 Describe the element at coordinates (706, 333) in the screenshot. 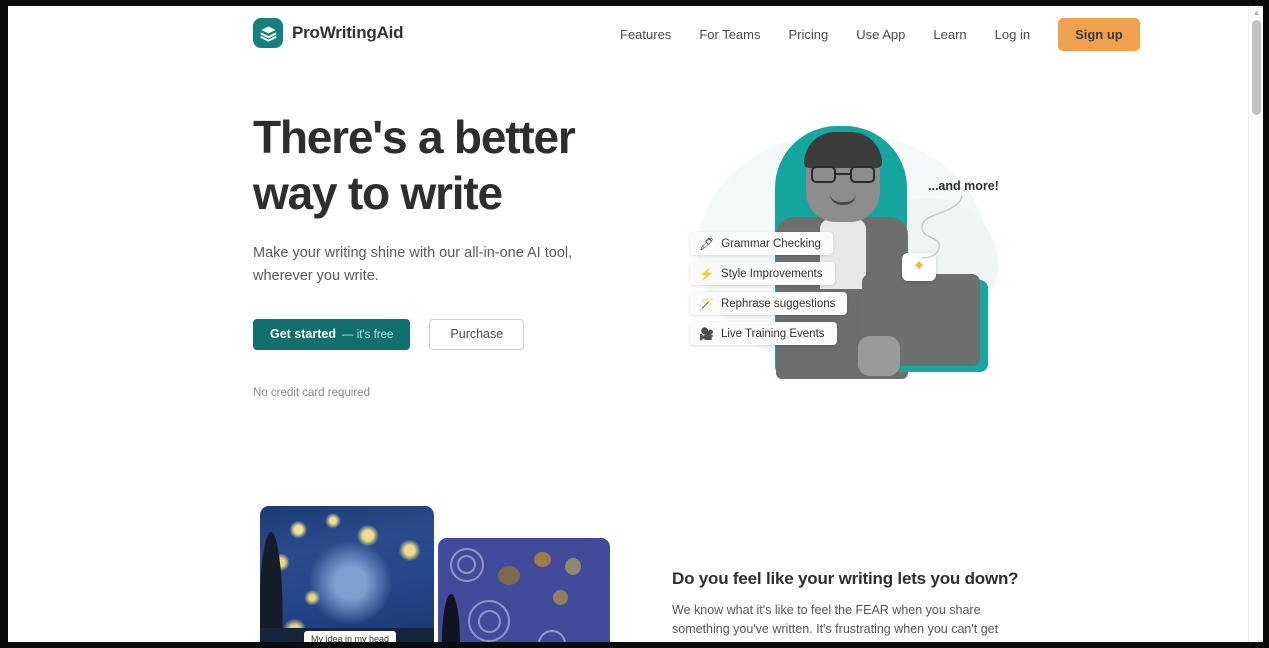

I see `movie-camera-icon: 🎥` at that location.